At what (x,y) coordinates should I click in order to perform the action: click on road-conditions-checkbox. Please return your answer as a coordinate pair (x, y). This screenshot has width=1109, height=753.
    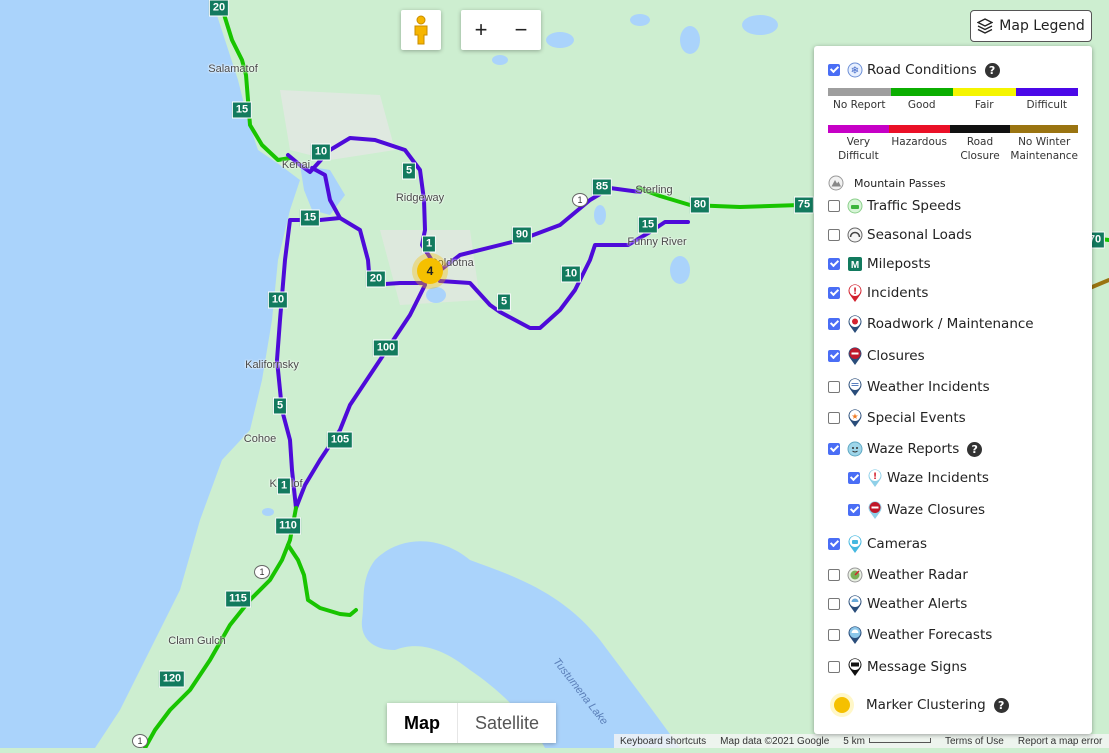
    Looking at the image, I should click on (834, 70).